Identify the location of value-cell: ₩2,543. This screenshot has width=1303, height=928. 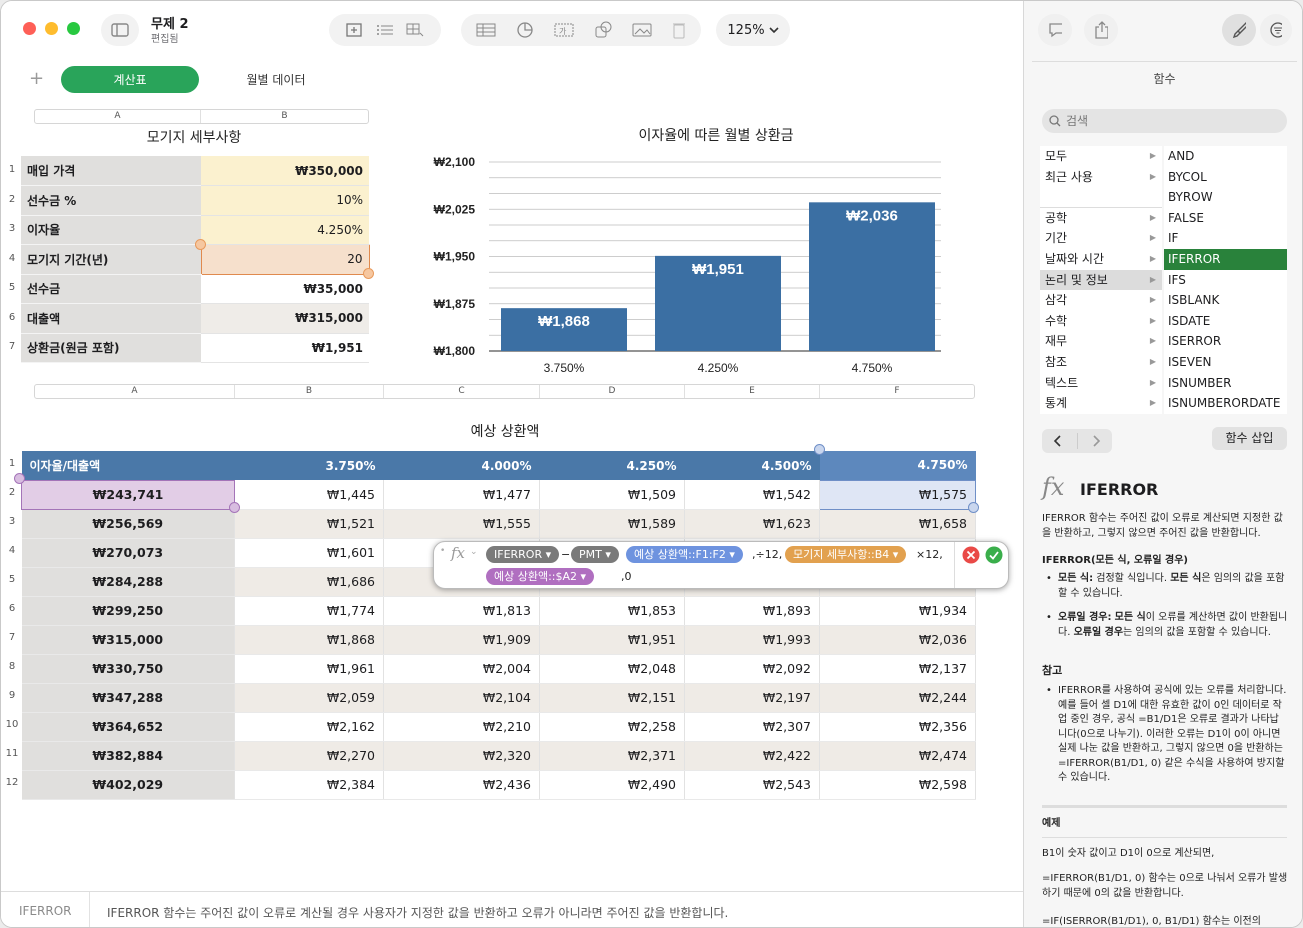
(752, 785).